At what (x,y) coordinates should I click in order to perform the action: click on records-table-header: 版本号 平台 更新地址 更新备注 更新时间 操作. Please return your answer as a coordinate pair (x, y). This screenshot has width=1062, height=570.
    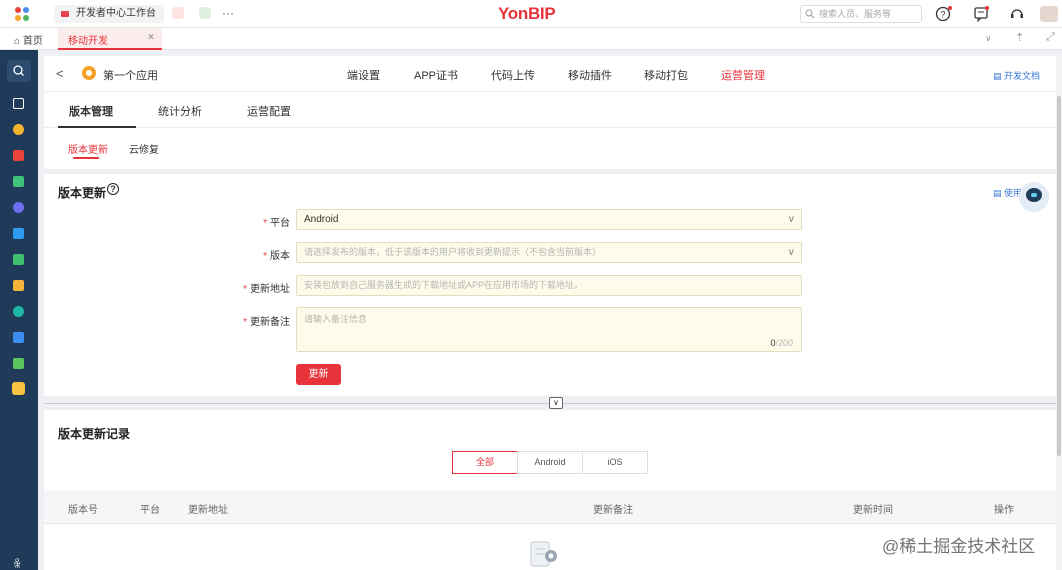
    Looking at the image, I should click on (550, 507).